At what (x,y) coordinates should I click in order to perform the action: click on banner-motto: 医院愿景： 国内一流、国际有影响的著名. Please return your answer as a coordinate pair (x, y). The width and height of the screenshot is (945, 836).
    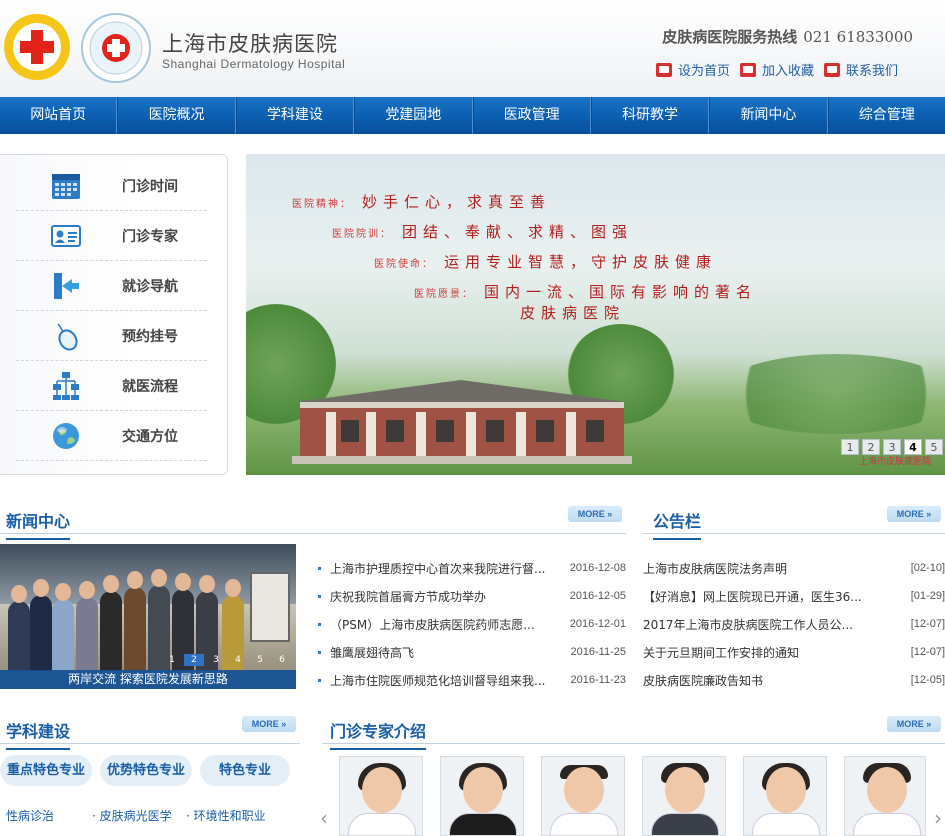
    Looking at the image, I should click on (586, 292).